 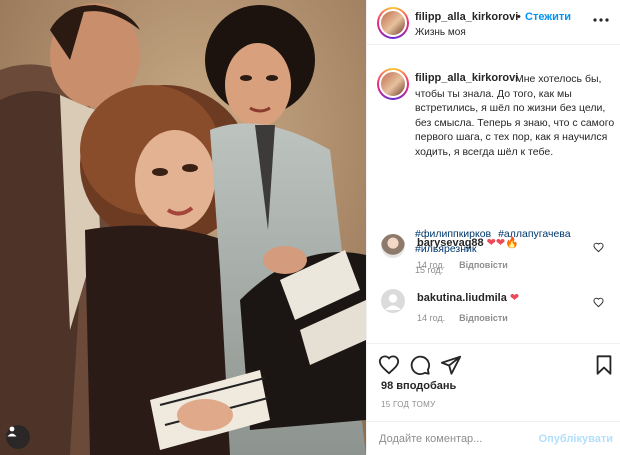 I want to click on bookmark-icon, so click(x=604, y=365).